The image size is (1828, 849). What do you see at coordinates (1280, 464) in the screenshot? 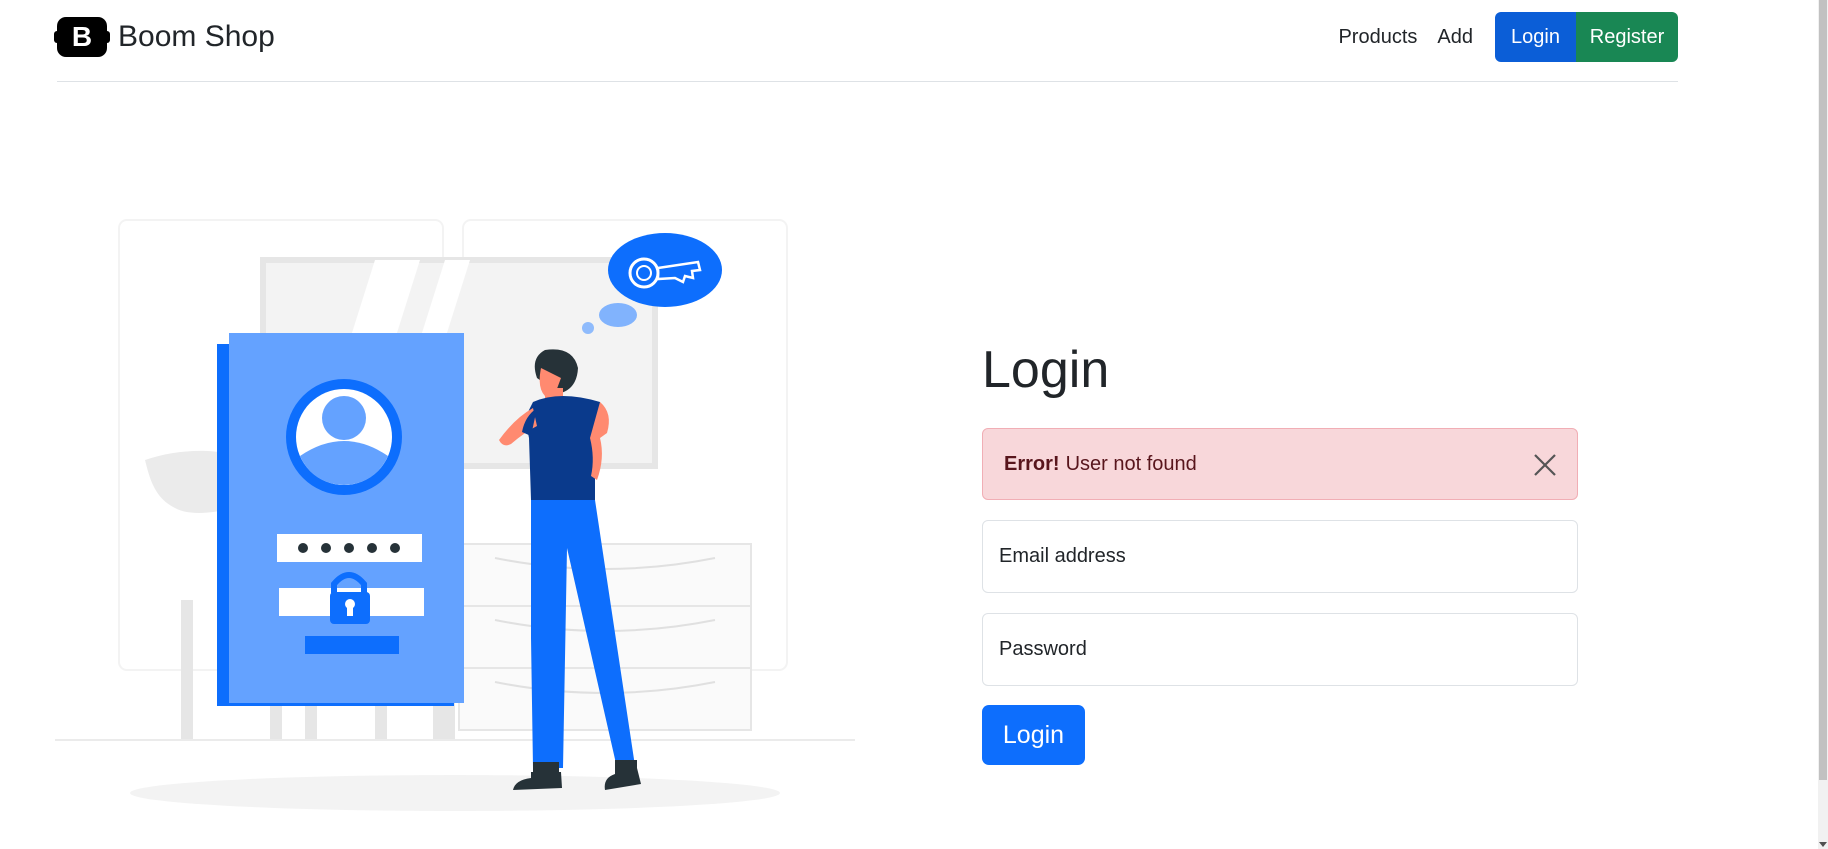
I see `error-alert: Error! User not found` at bounding box center [1280, 464].